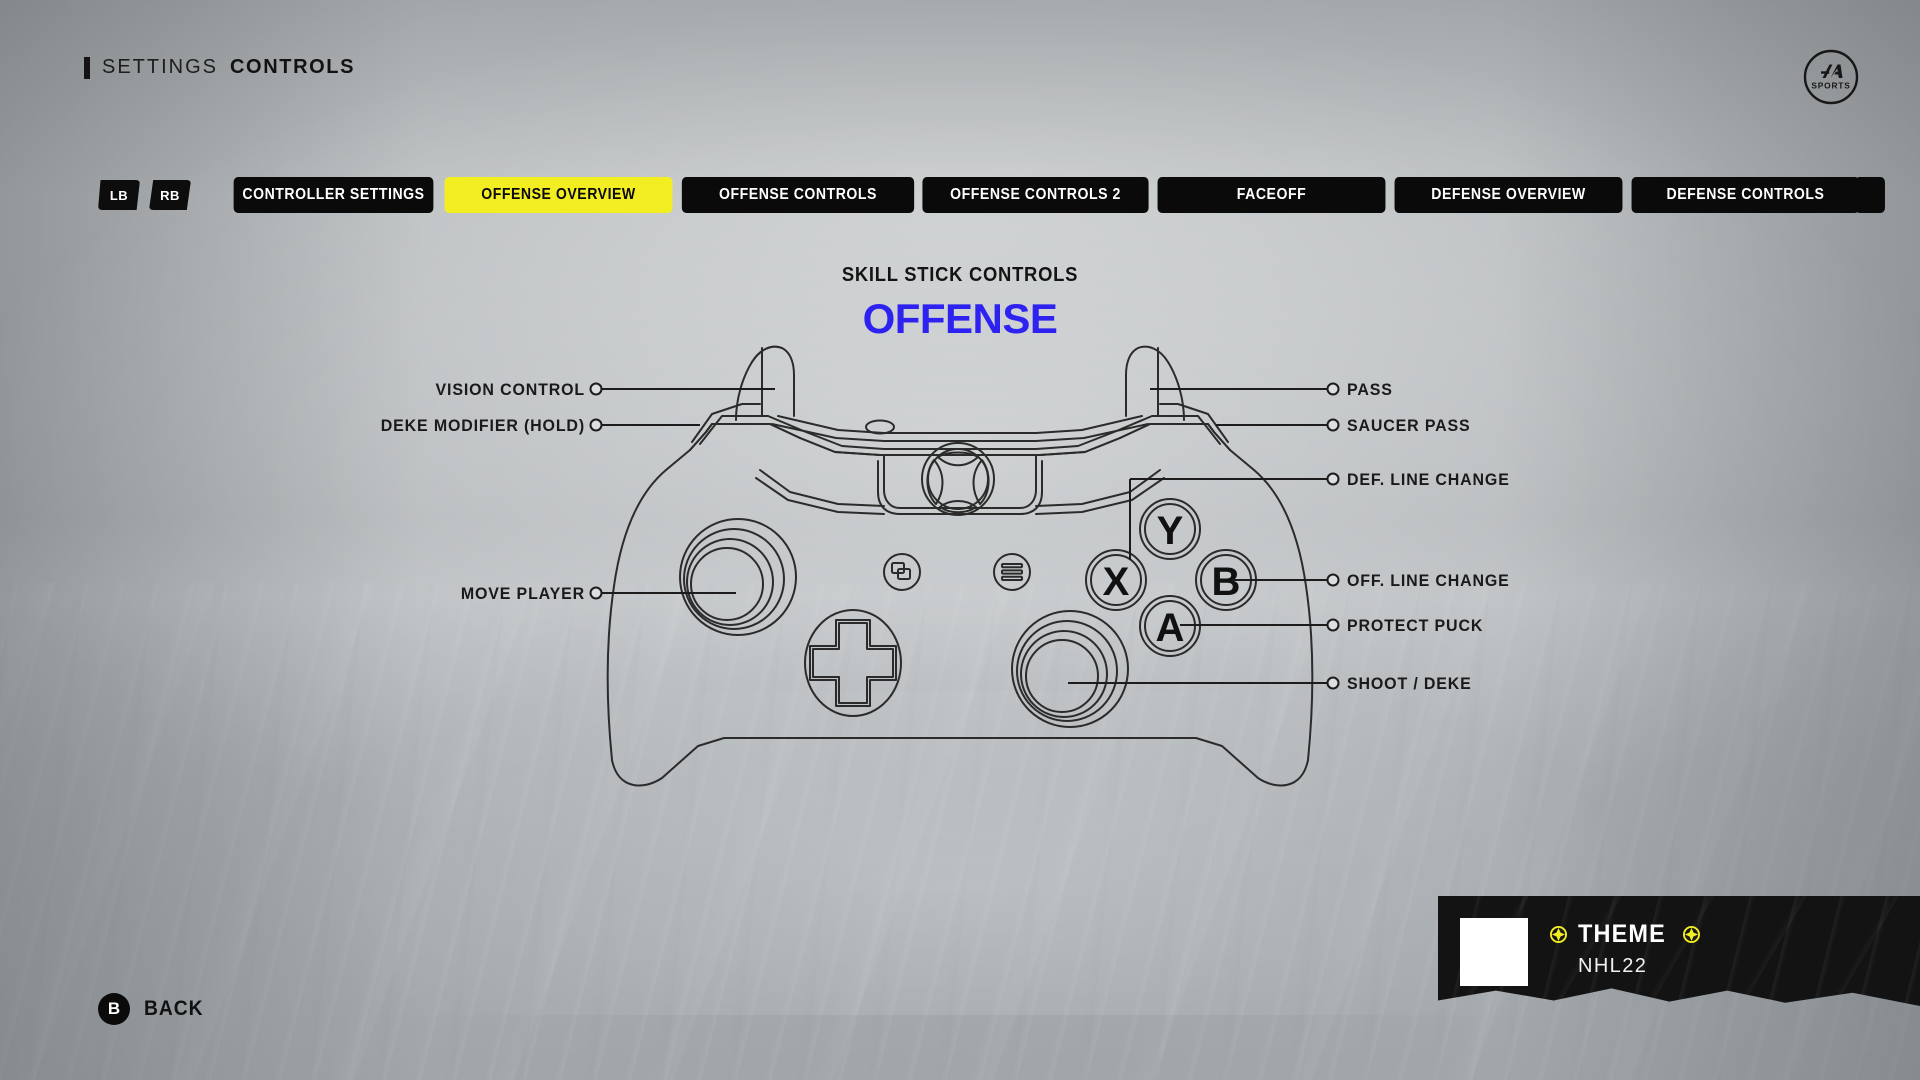  I want to click on tab-wrap-2: OFFENSE CONTROLS, so click(790, 195).